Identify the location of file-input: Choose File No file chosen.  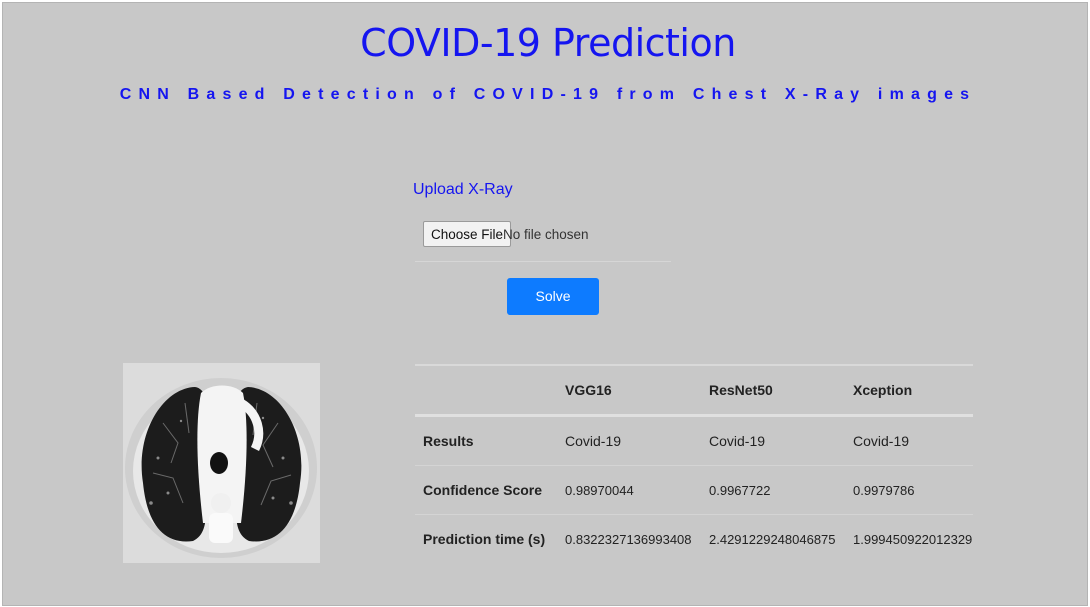
(543, 238).